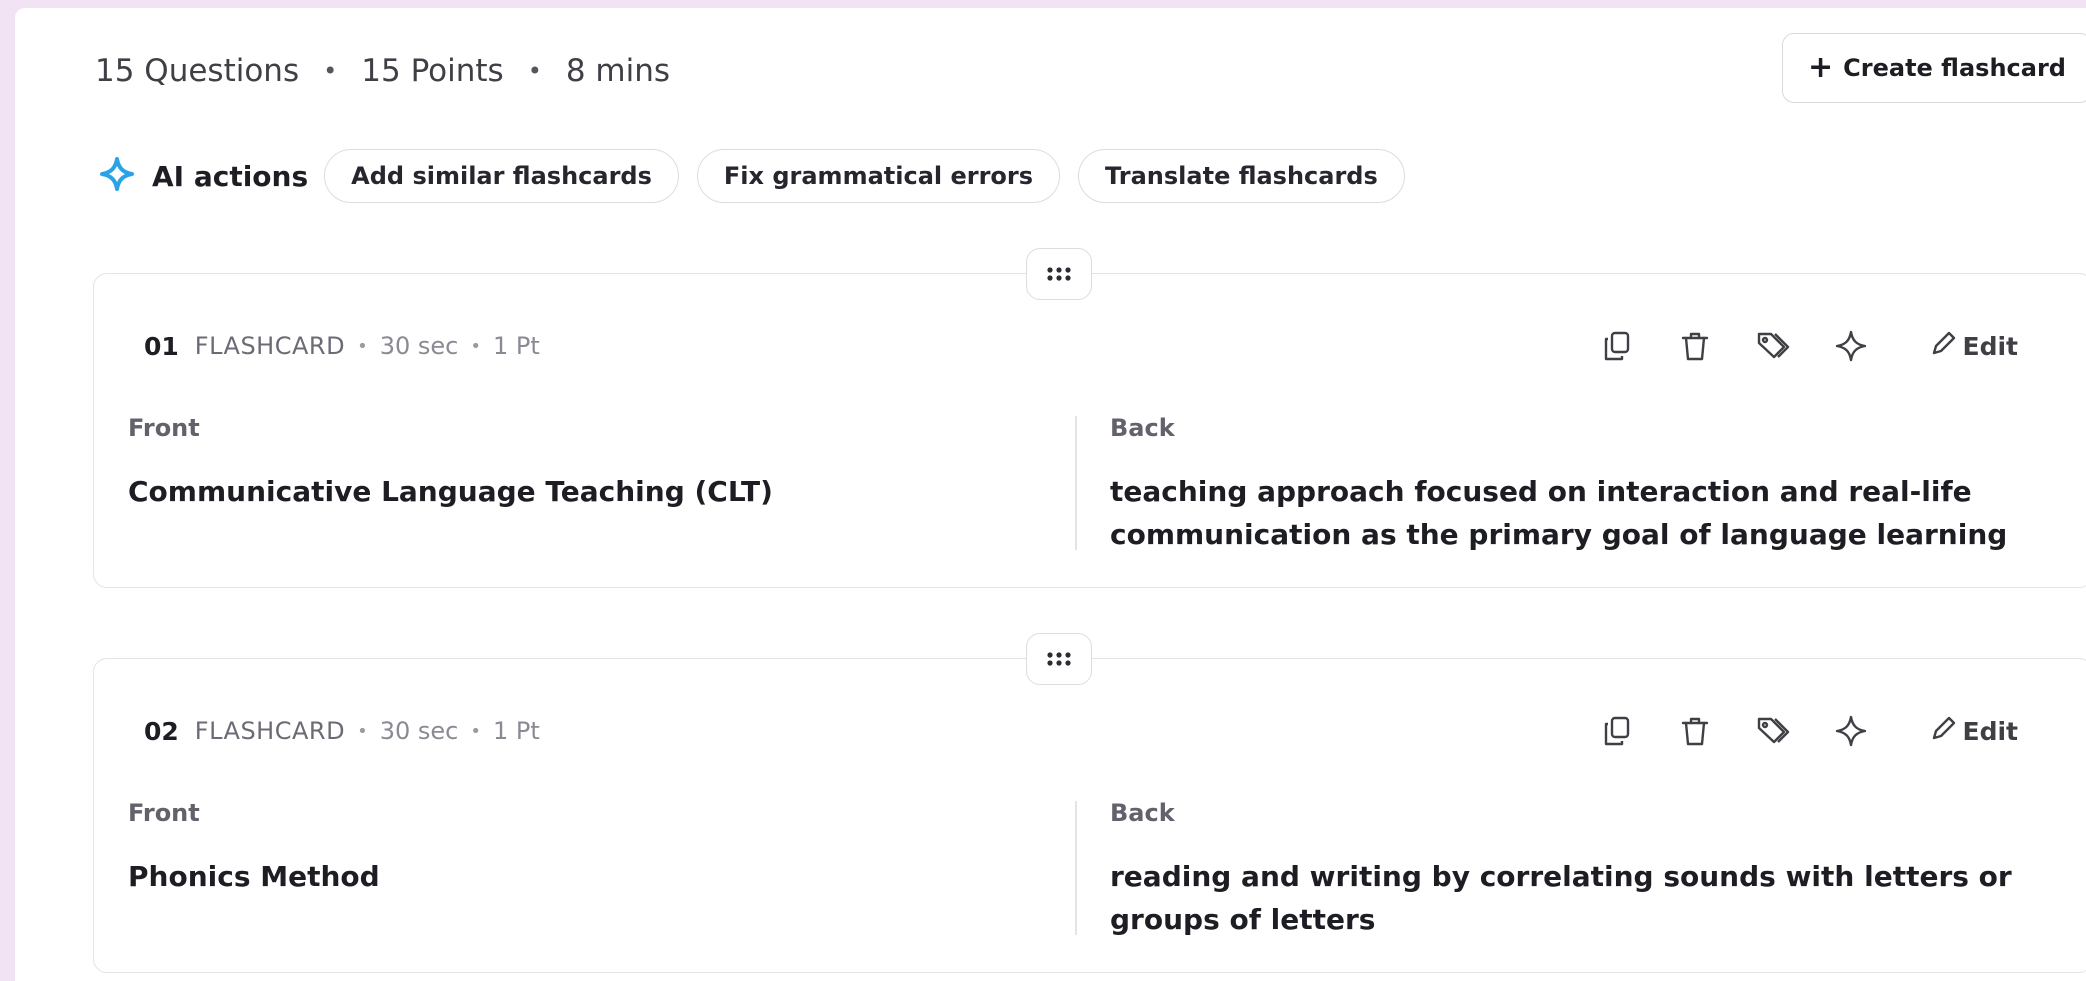 The image size is (2086, 981). What do you see at coordinates (598, 848) in the screenshot?
I see `front-column: Front Phonics Method` at bounding box center [598, 848].